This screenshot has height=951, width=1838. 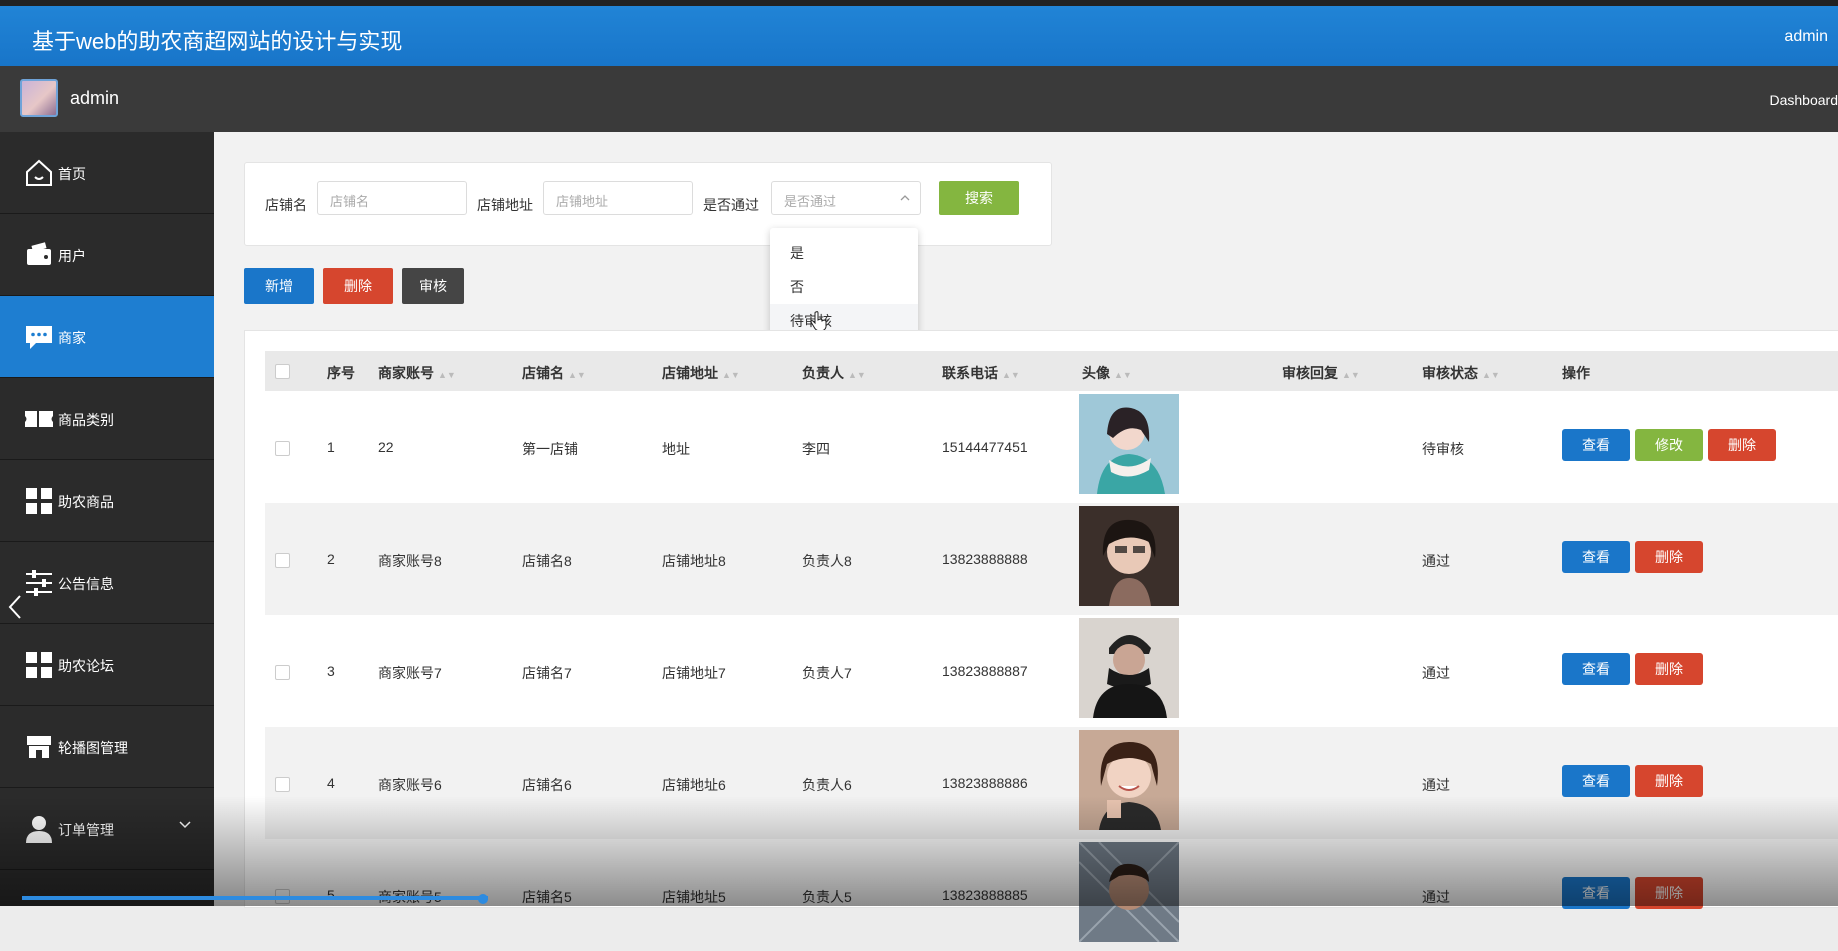 I want to click on search-panel: 店铺名 店铺名 店铺地址 店铺地址 是否通过 是否通过 搜索, so click(x=648, y=204).